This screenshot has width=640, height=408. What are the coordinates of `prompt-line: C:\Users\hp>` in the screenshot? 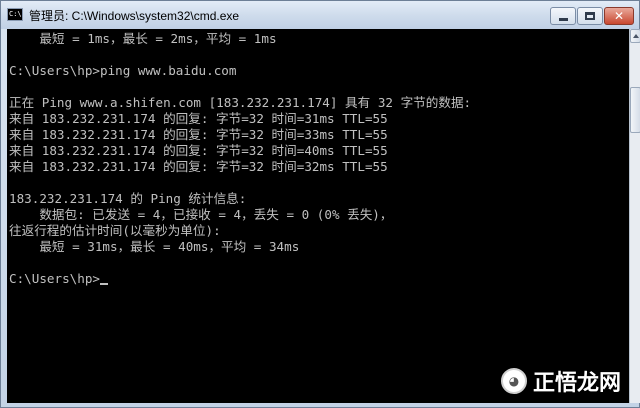 It's located at (58, 279).